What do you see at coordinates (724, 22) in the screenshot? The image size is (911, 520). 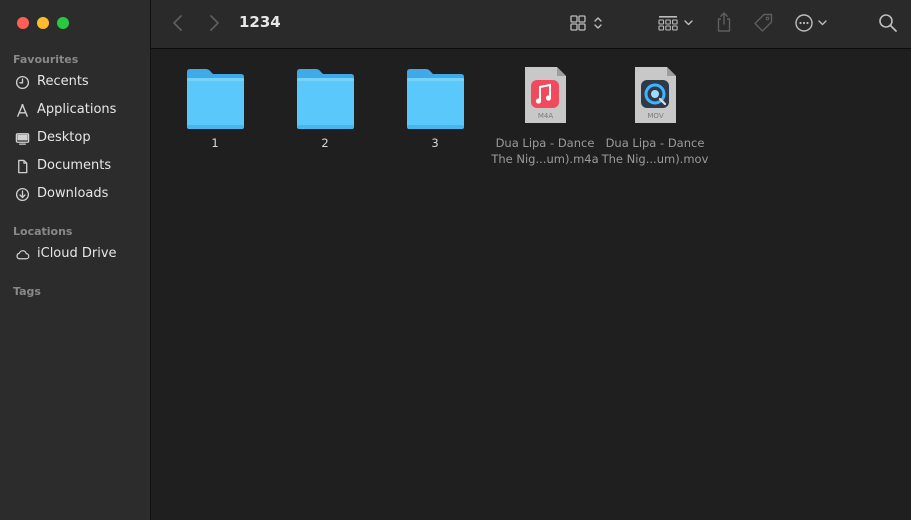 I see `share-icon` at bounding box center [724, 22].